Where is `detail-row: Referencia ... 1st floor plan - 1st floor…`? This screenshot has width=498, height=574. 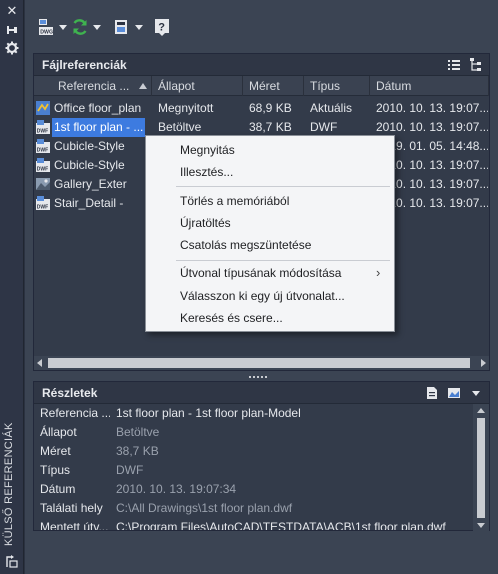 detail-row: Referencia ... 1st floor plan - 1st floor… is located at coordinates (170, 413).